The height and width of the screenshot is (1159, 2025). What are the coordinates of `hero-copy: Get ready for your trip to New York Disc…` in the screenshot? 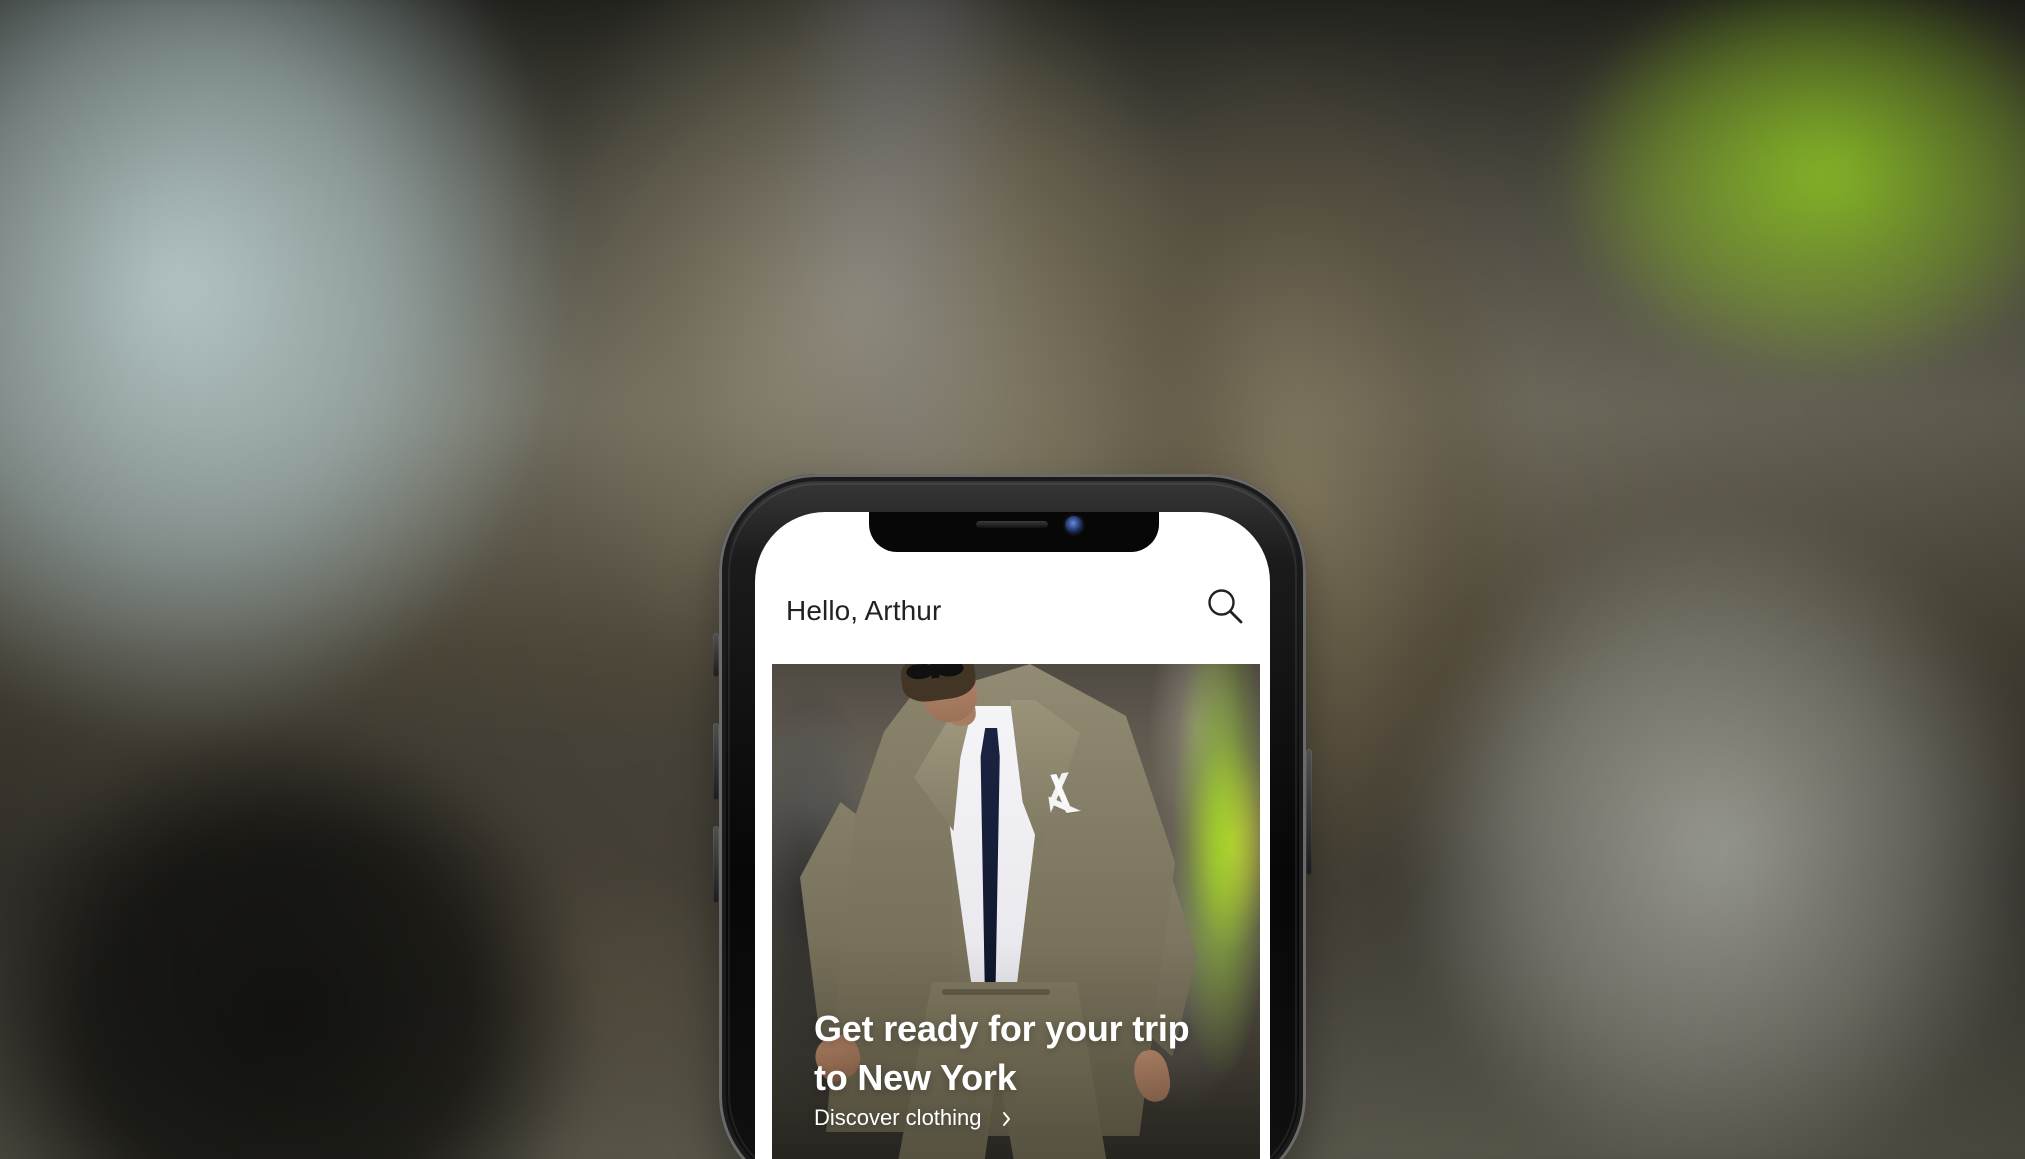 It's located at (1014, 1068).